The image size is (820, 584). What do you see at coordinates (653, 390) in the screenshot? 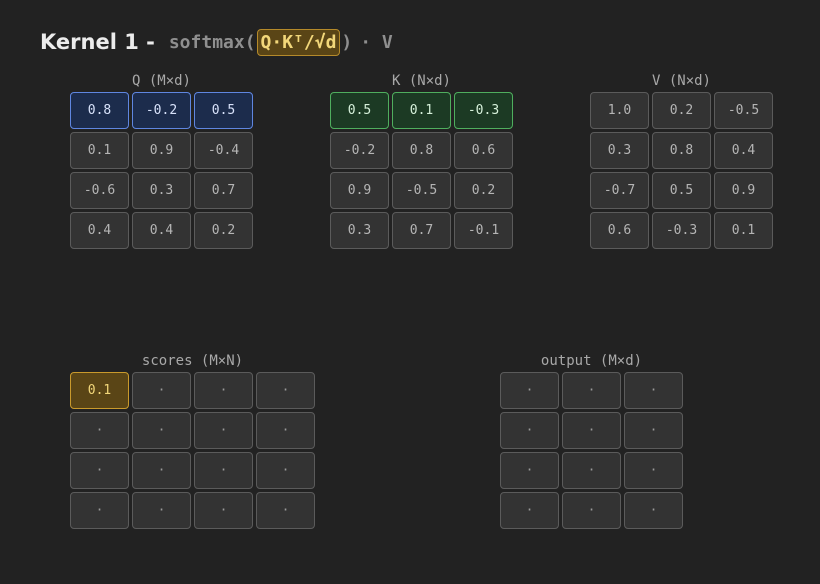
I see `matrix-output-cell-r0c2: ·` at bounding box center [653, 390].